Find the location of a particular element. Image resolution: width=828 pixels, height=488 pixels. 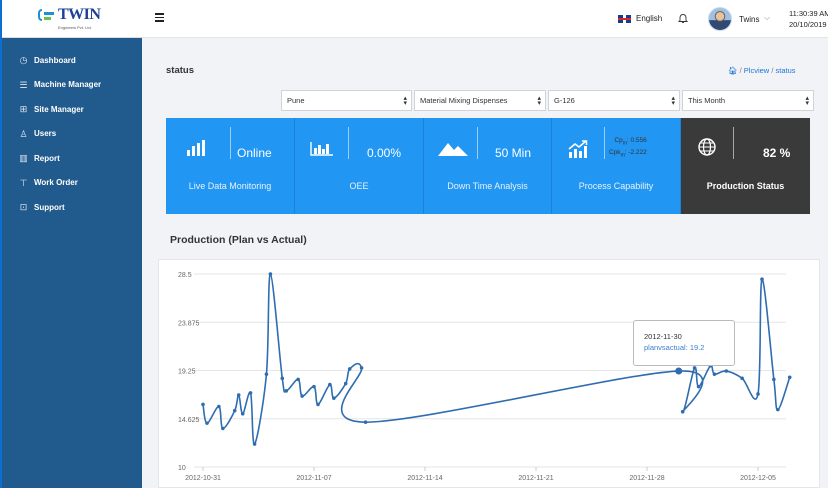

language-label: English is located at coordinates (649, 18).